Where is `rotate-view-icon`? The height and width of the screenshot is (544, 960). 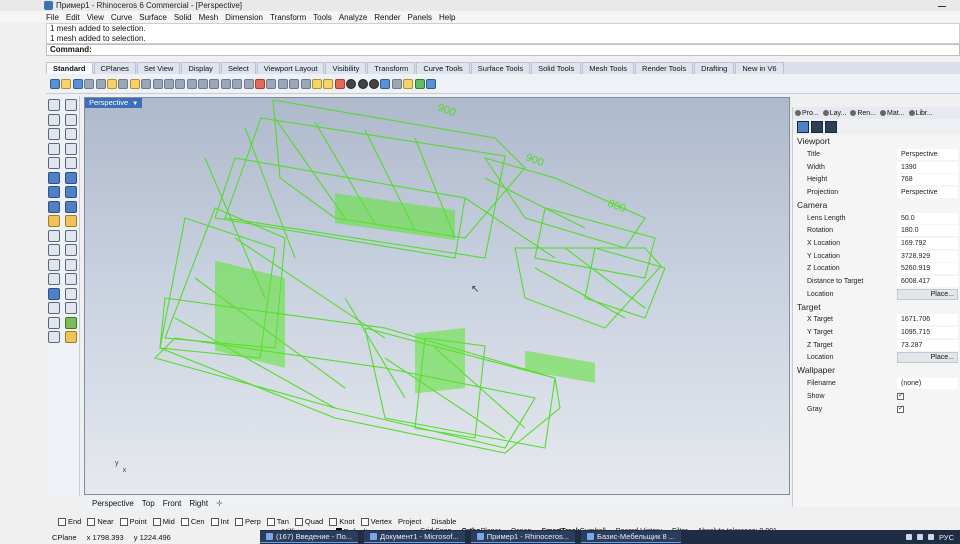 rotate-view-icon is located at coordinates (180, 83).